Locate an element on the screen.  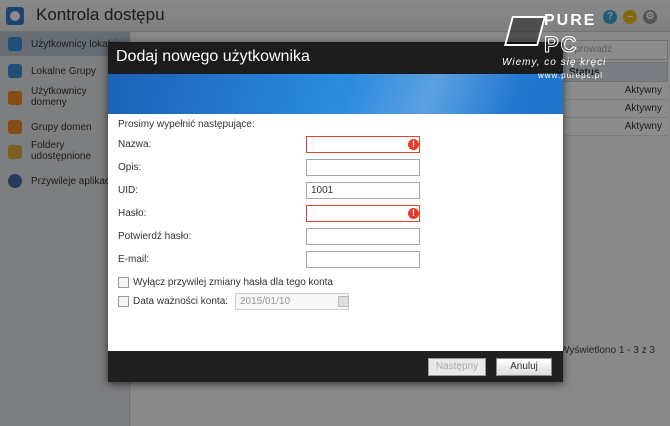
account-expiry-checkbox is located at coordinates (123, 301).